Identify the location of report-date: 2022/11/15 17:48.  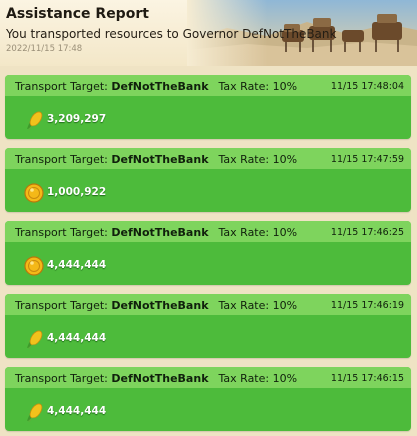
(44, 49).